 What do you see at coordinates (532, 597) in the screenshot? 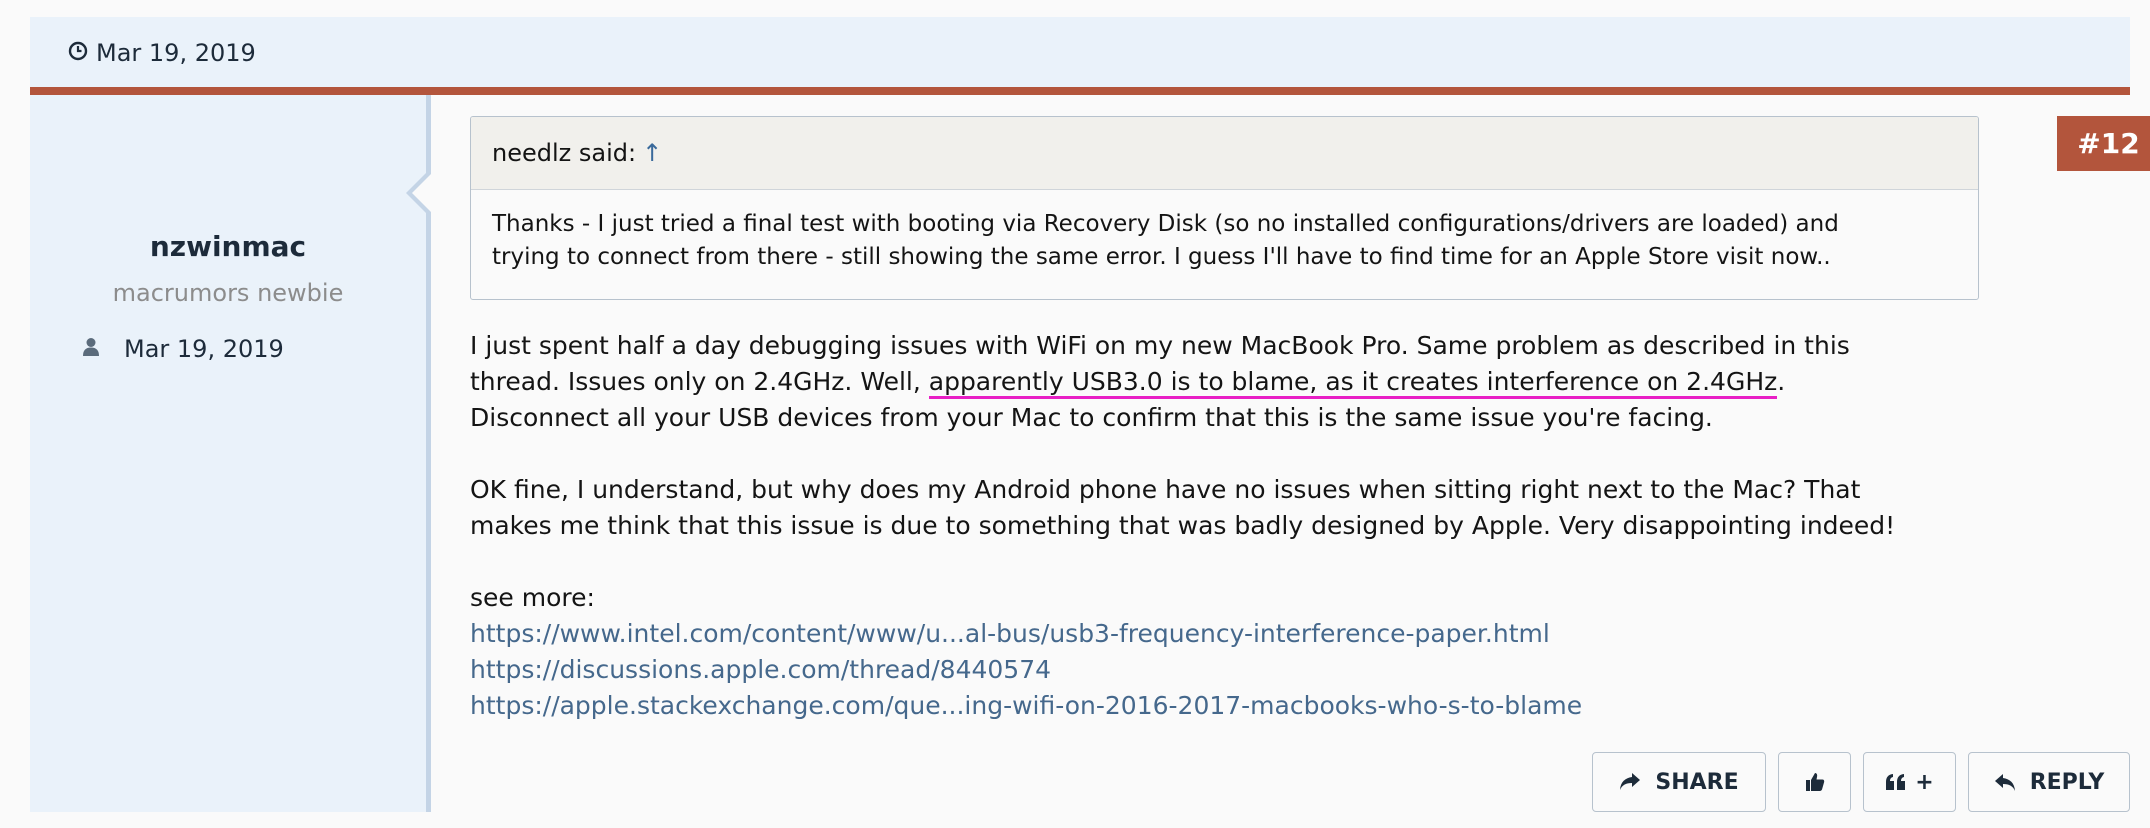
I see `see-more-label: see more:` at bounding box center [532, 597].